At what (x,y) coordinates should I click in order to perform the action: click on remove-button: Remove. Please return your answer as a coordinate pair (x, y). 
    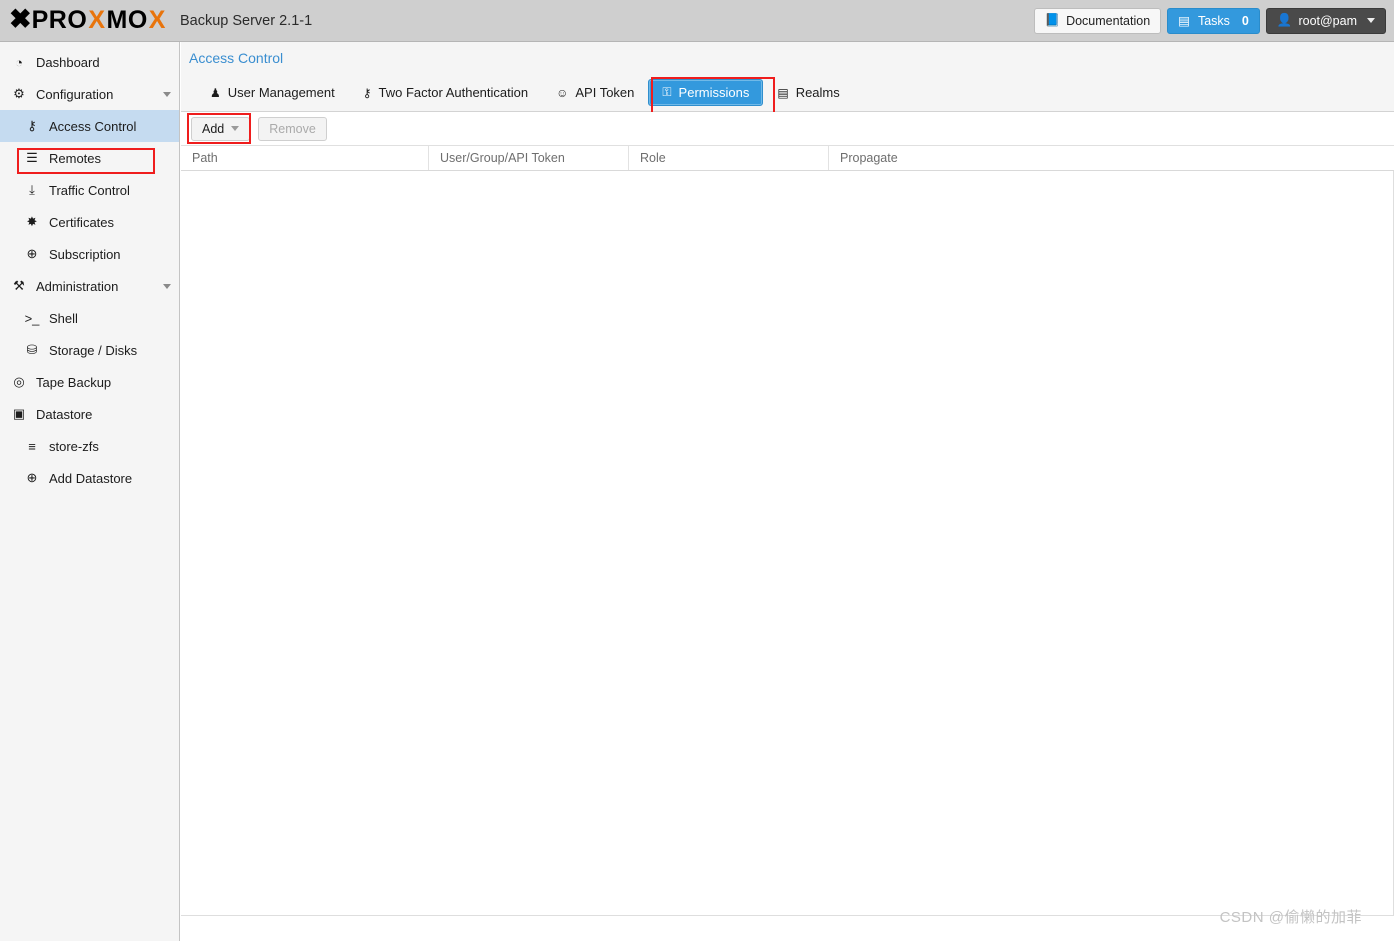
    Looking at the image, I should click on (292, 128).